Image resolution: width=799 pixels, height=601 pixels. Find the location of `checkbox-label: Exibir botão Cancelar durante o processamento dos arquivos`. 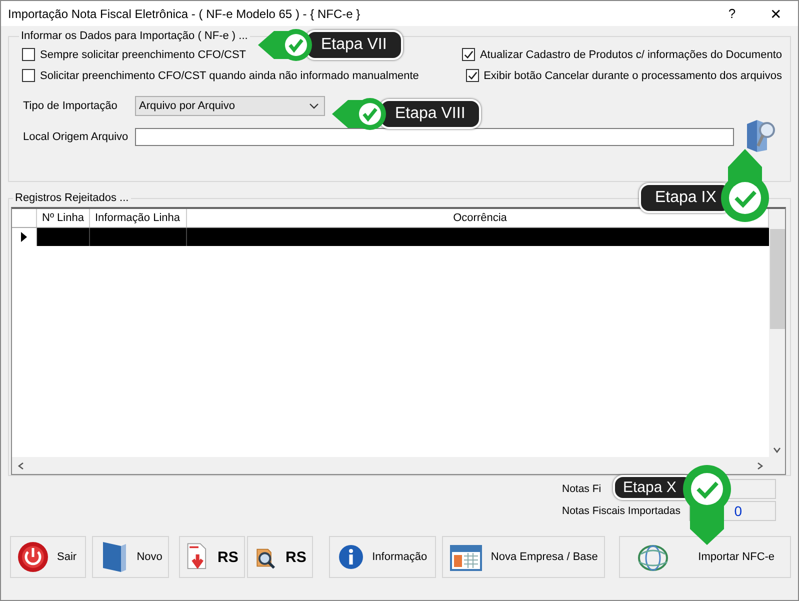

checkbox-label: Exibir botão Cancelar durante o processamento dos arquivos is located at coordinates (633, 76).